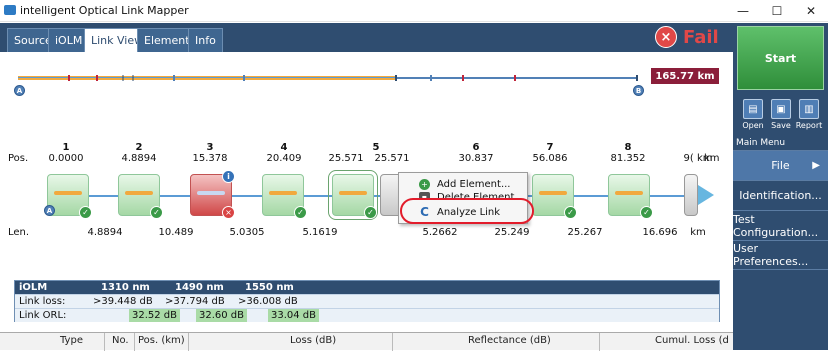 The width and height of the screenshot is (828, 351). What do you see at coordinates (139, 147) in the screenshot?
I see `element-number: 2` at bounding box center [139, 147].